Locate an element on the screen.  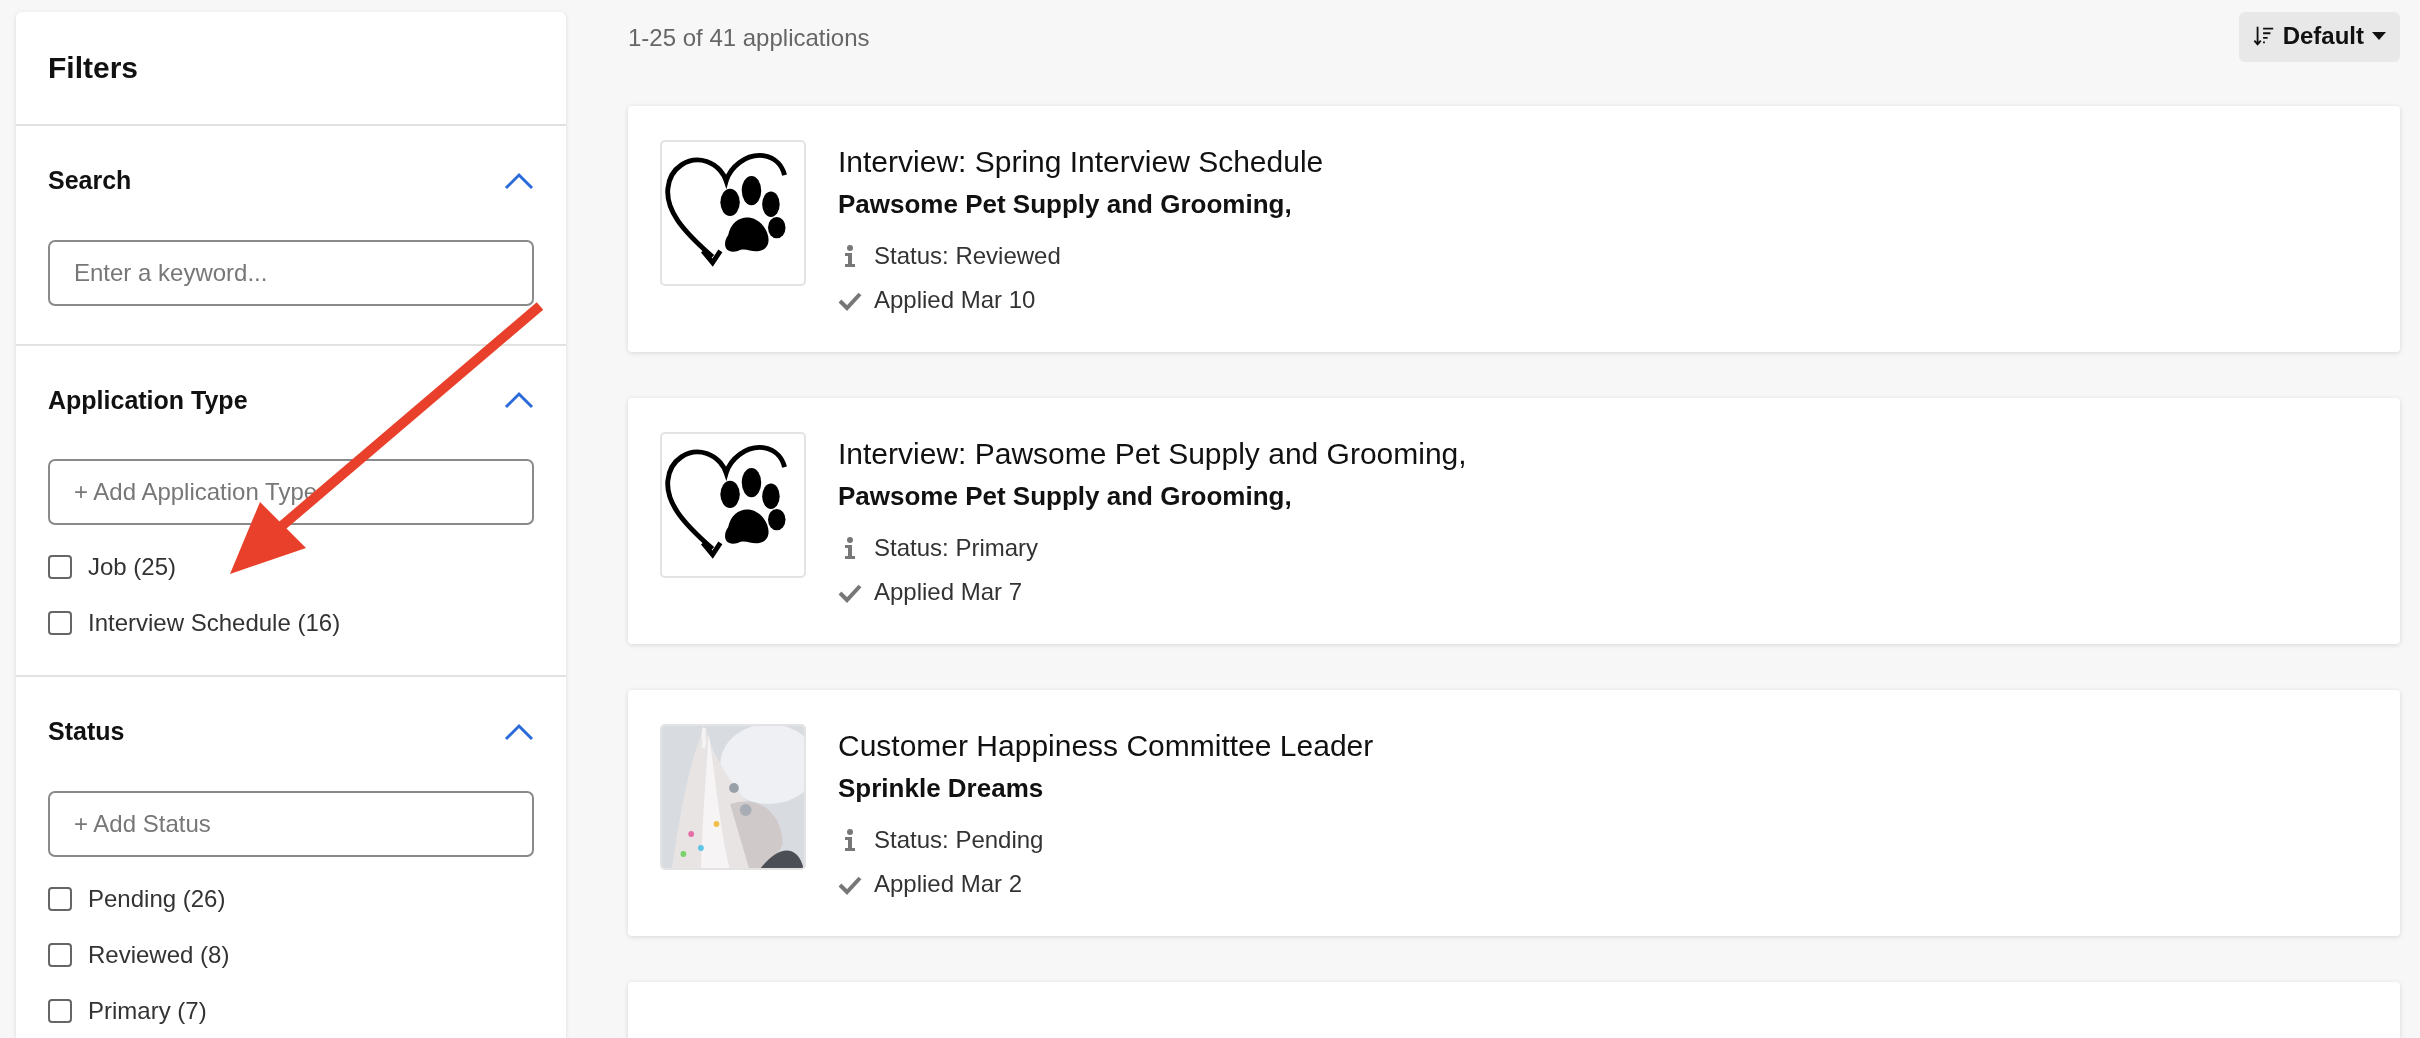
application-title: Interview: Pawsome Pet Supply and Grooming, is located at coordinates (1152, 453).